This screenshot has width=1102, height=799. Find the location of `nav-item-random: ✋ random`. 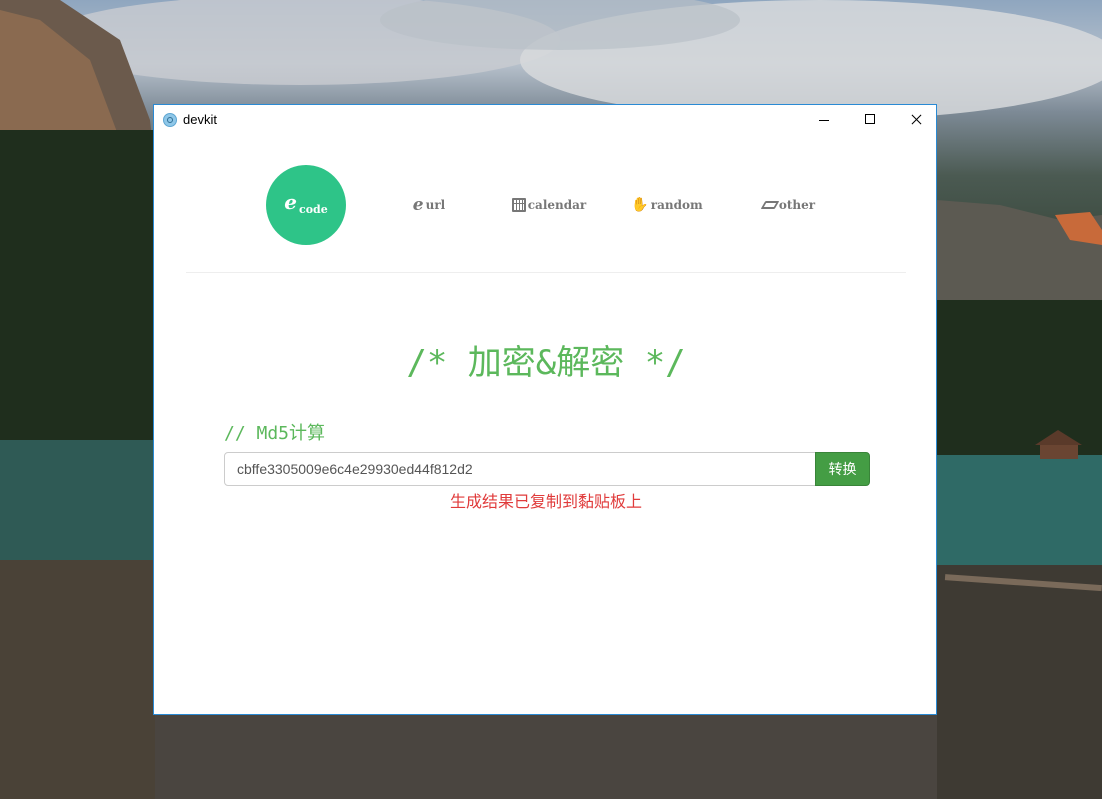

nav-item-random: ✋ random is located at coordinates (667, 205).